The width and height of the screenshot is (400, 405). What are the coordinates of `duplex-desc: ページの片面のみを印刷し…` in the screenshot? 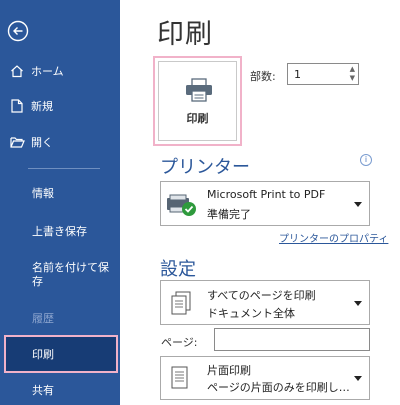 It's located at (278, 387).